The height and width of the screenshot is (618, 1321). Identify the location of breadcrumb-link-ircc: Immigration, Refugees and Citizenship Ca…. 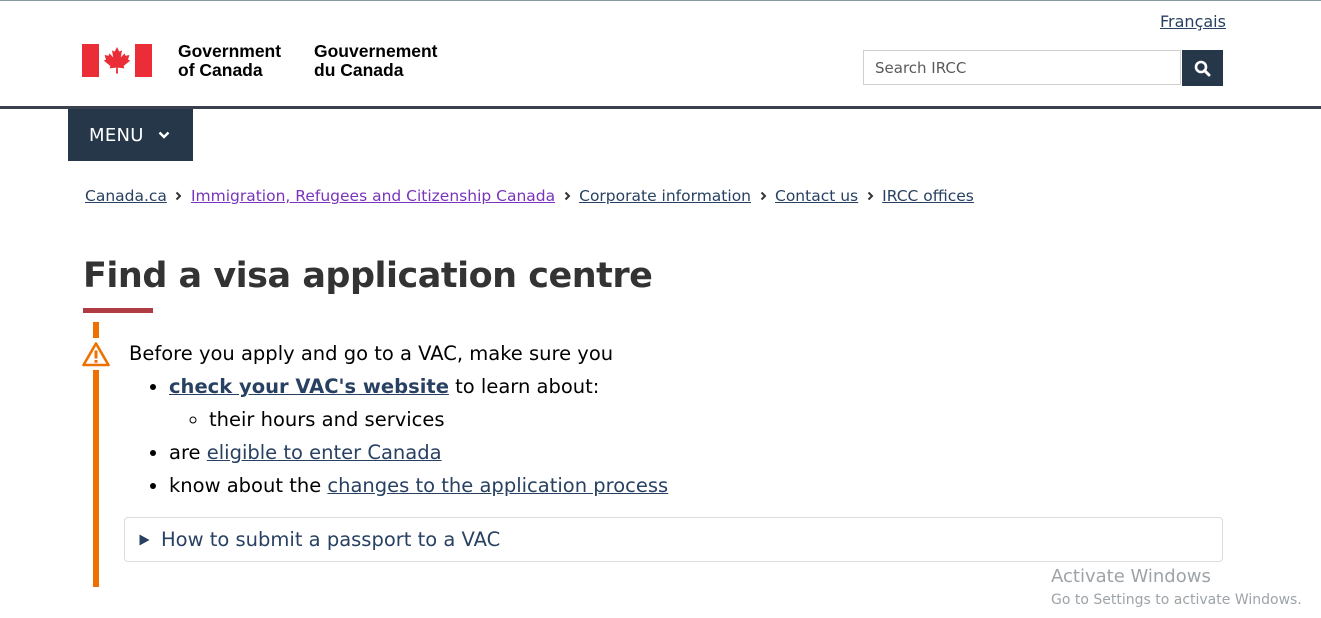
(373, 196).